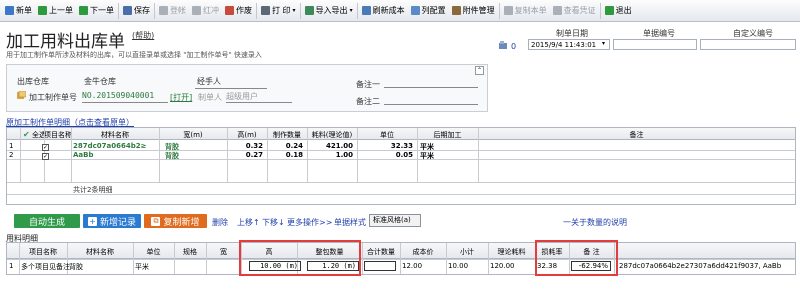 The width and height of the screenshot is (800, 289). I want to click on toolbar-button-3: 下一单, so click(96, 11).